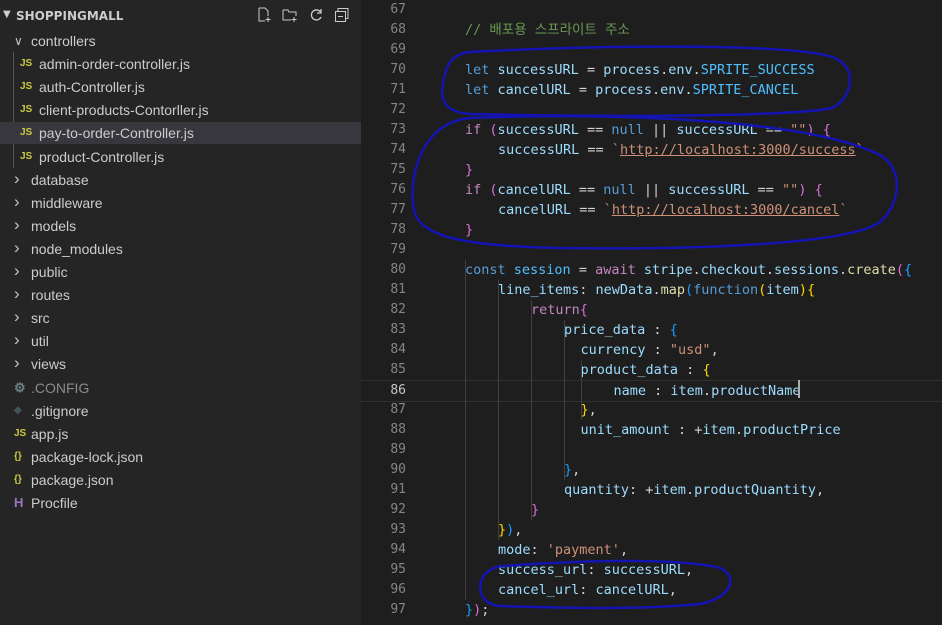  What do you see at coordinates (651, 430) in the screenshot?
I see `code-line: 88 unit_amount : +item.productPrice` at bounding box center [651, 430].